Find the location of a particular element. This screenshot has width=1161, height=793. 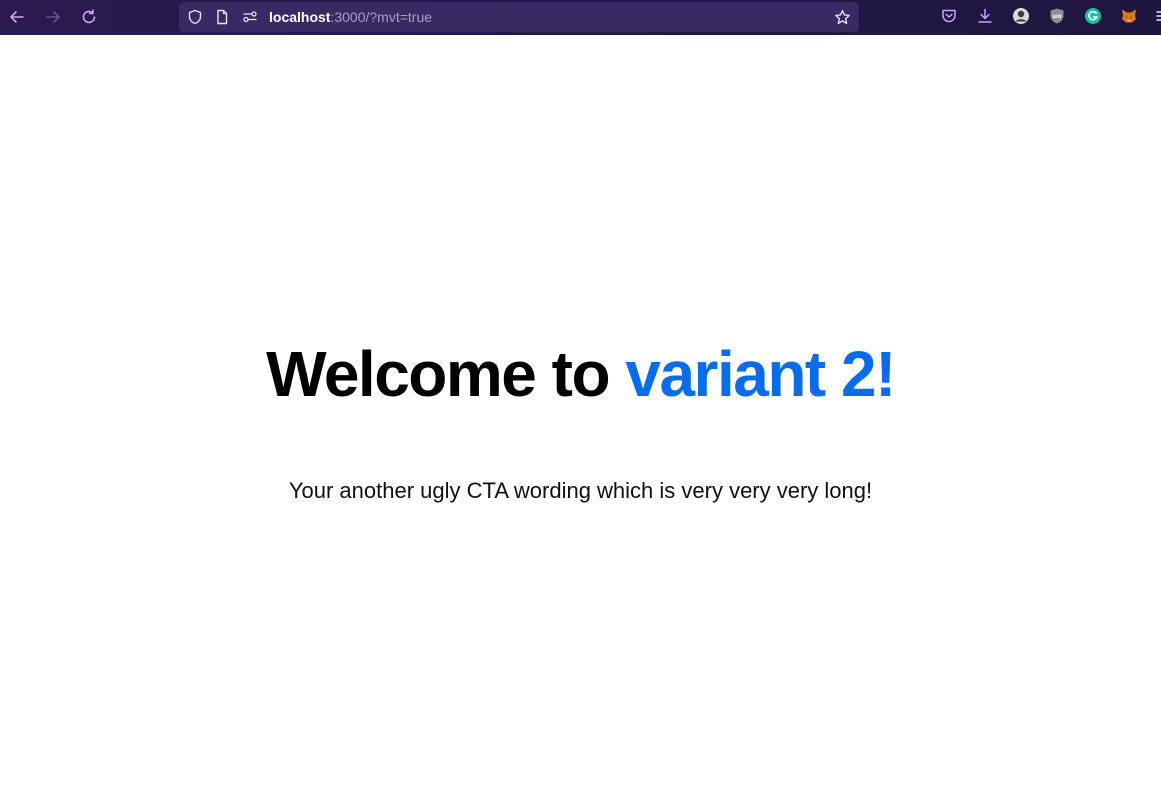

url-bar: localhost:3000/?mvt=true is located at coordinates (519, 17).